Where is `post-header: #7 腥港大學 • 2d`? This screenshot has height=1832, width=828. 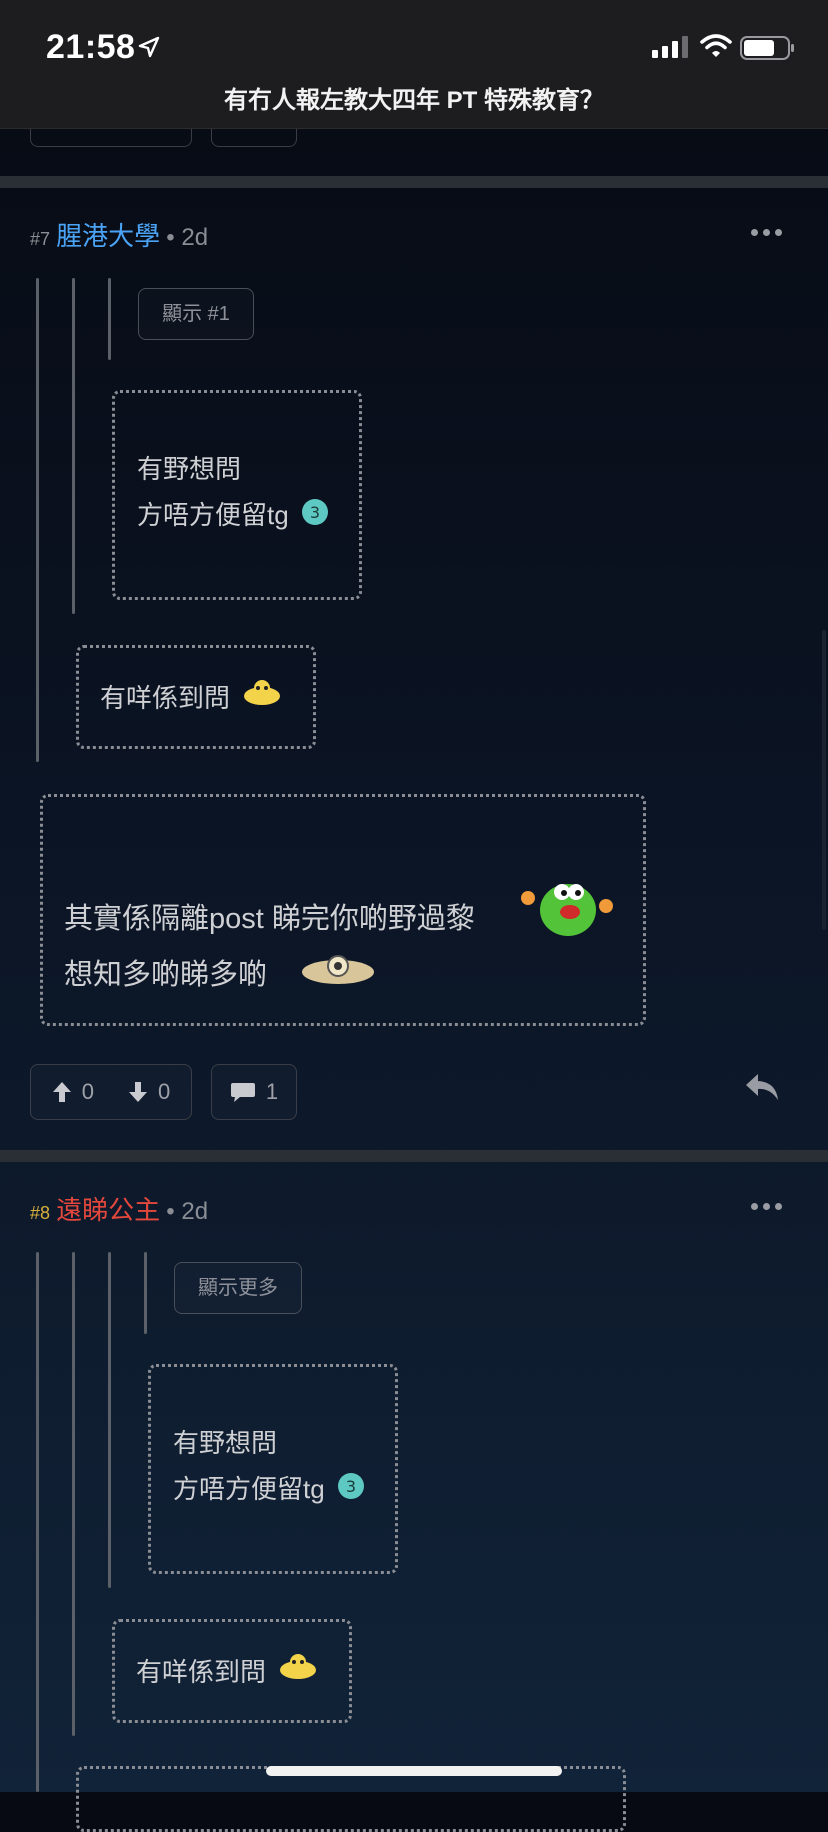 post-header: #7 腥港大學 • 2d is located at coordinates (119, 234).